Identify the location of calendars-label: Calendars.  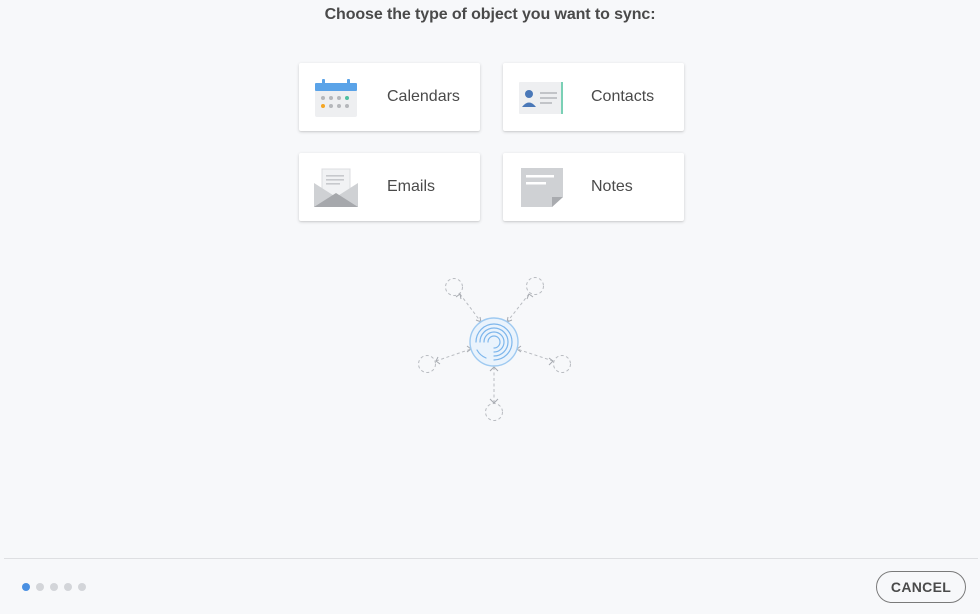
(423, 96).